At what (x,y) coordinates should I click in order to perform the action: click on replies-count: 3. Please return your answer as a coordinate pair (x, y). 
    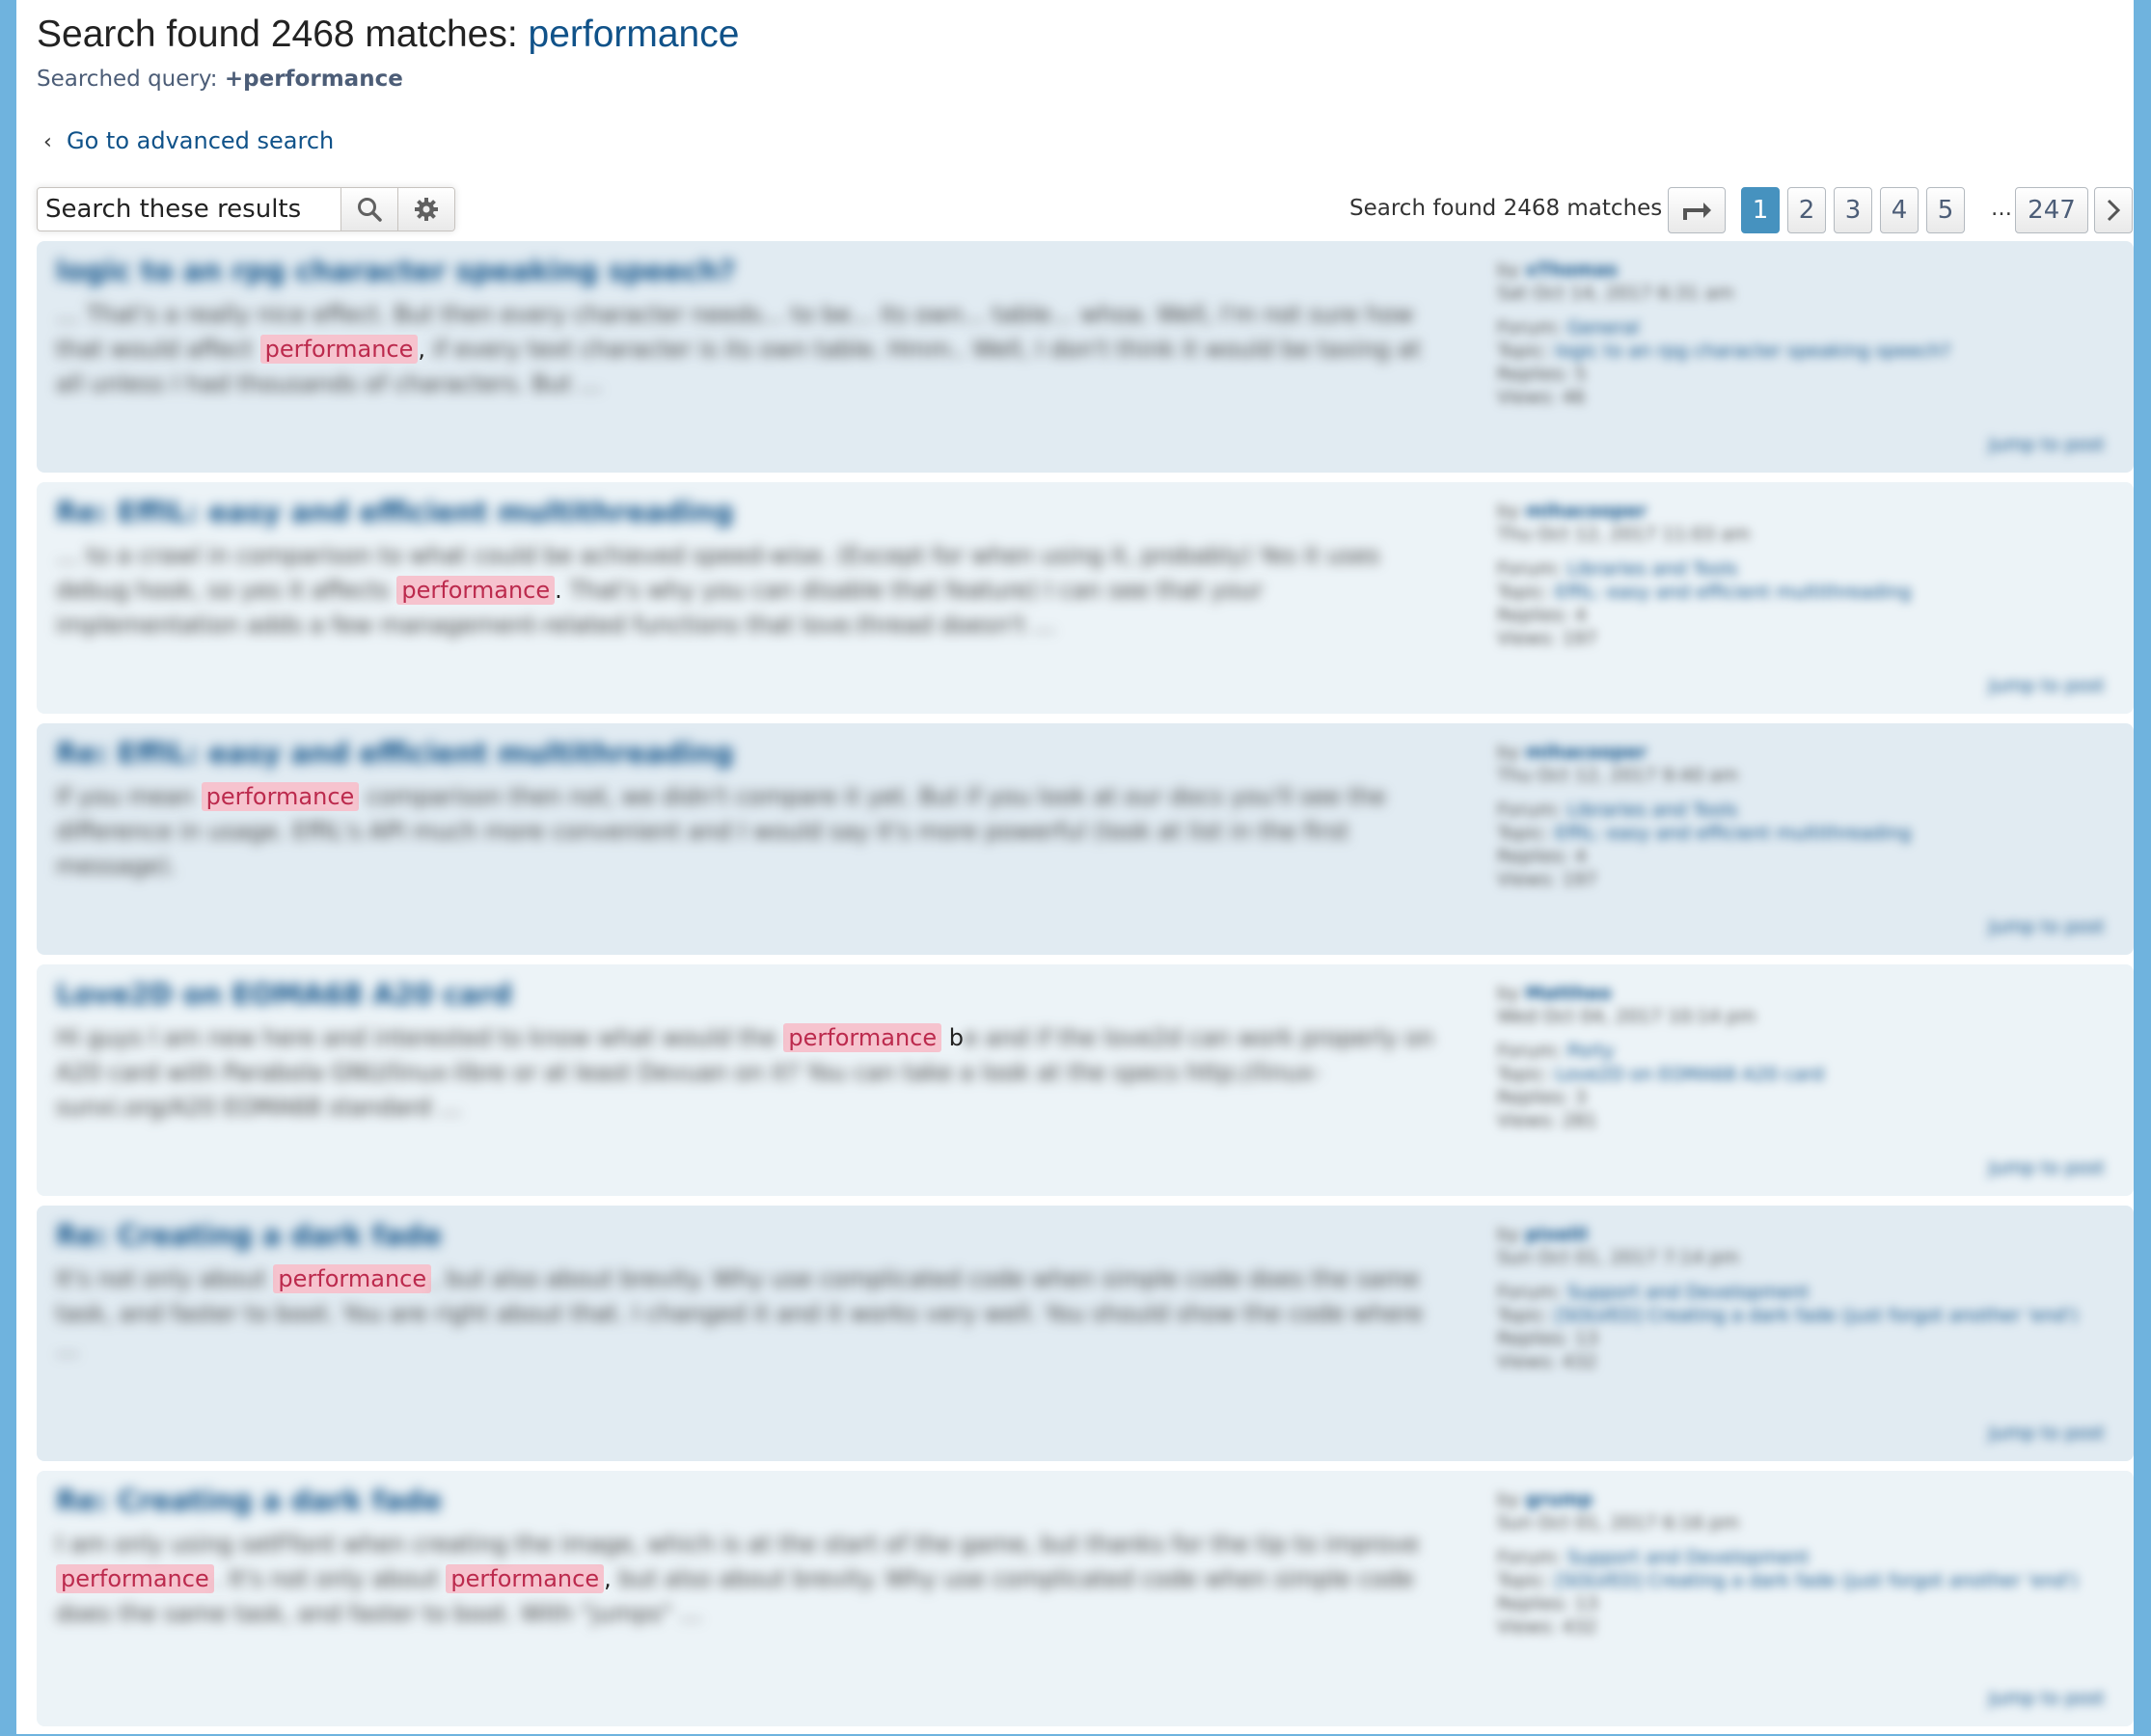
    Looking at the image, I should click on (1580, 1097).